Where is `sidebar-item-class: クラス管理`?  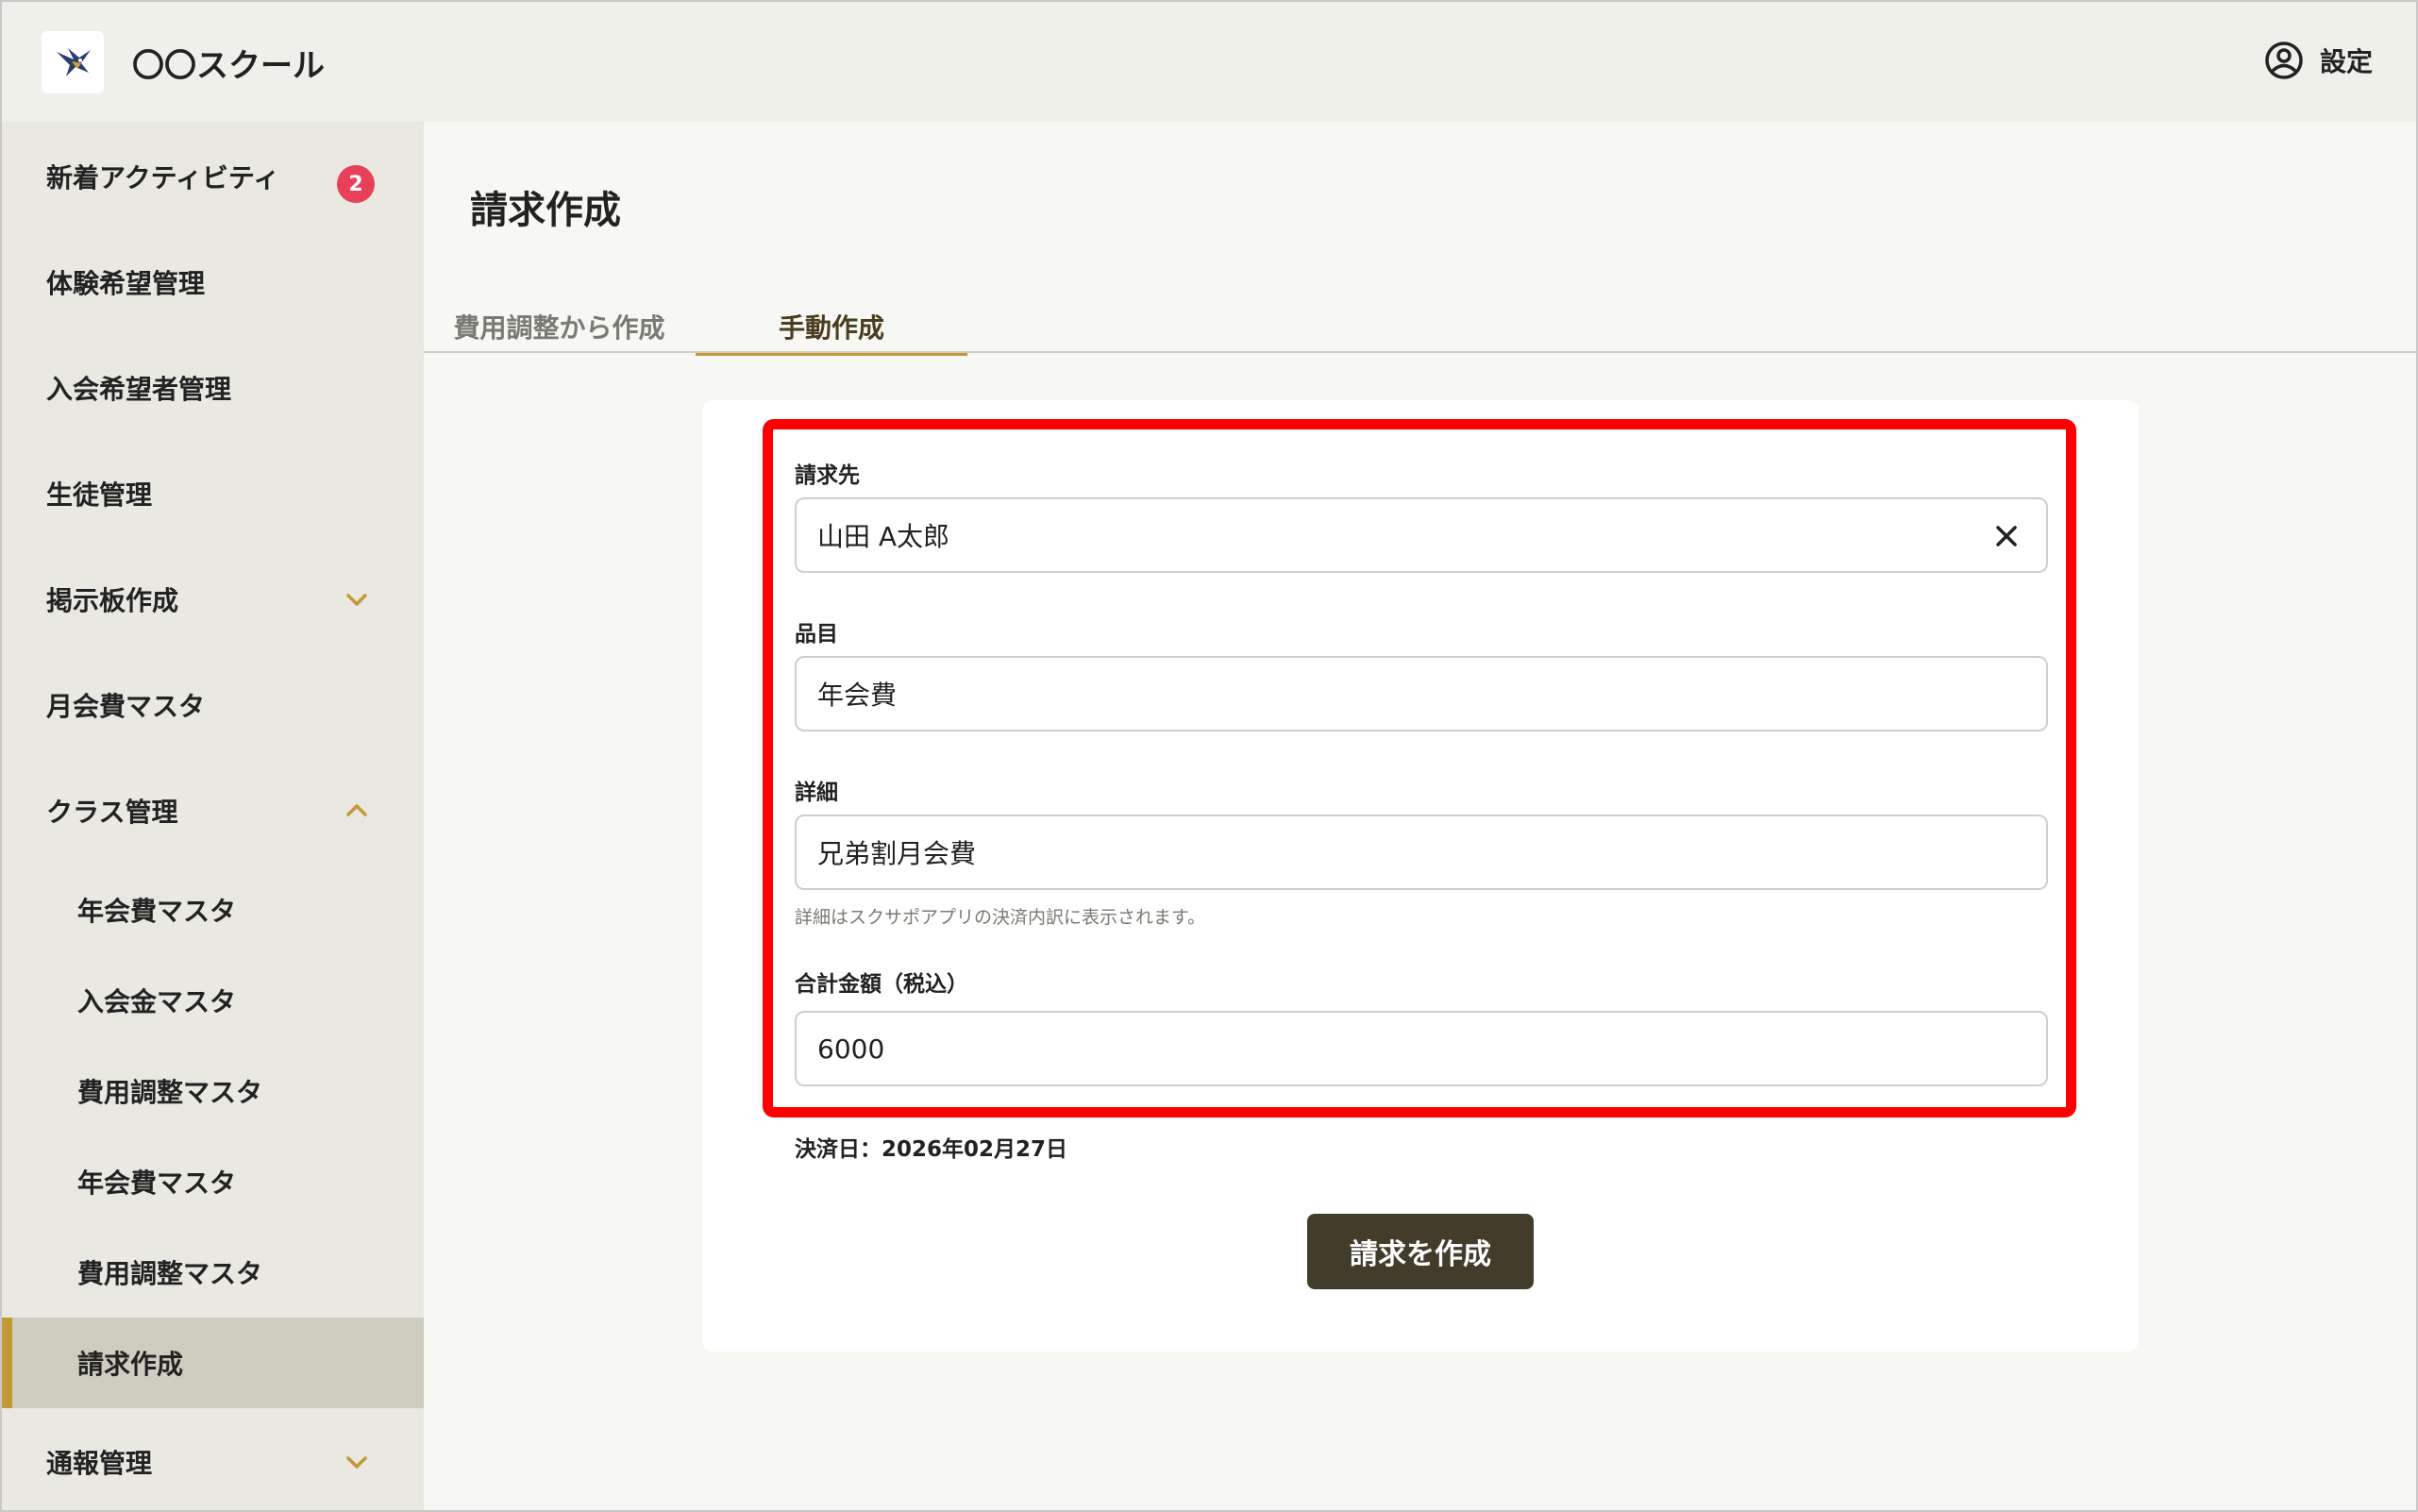 sidebar-item-class: クラス管理 is located at coordinates (213, 810).